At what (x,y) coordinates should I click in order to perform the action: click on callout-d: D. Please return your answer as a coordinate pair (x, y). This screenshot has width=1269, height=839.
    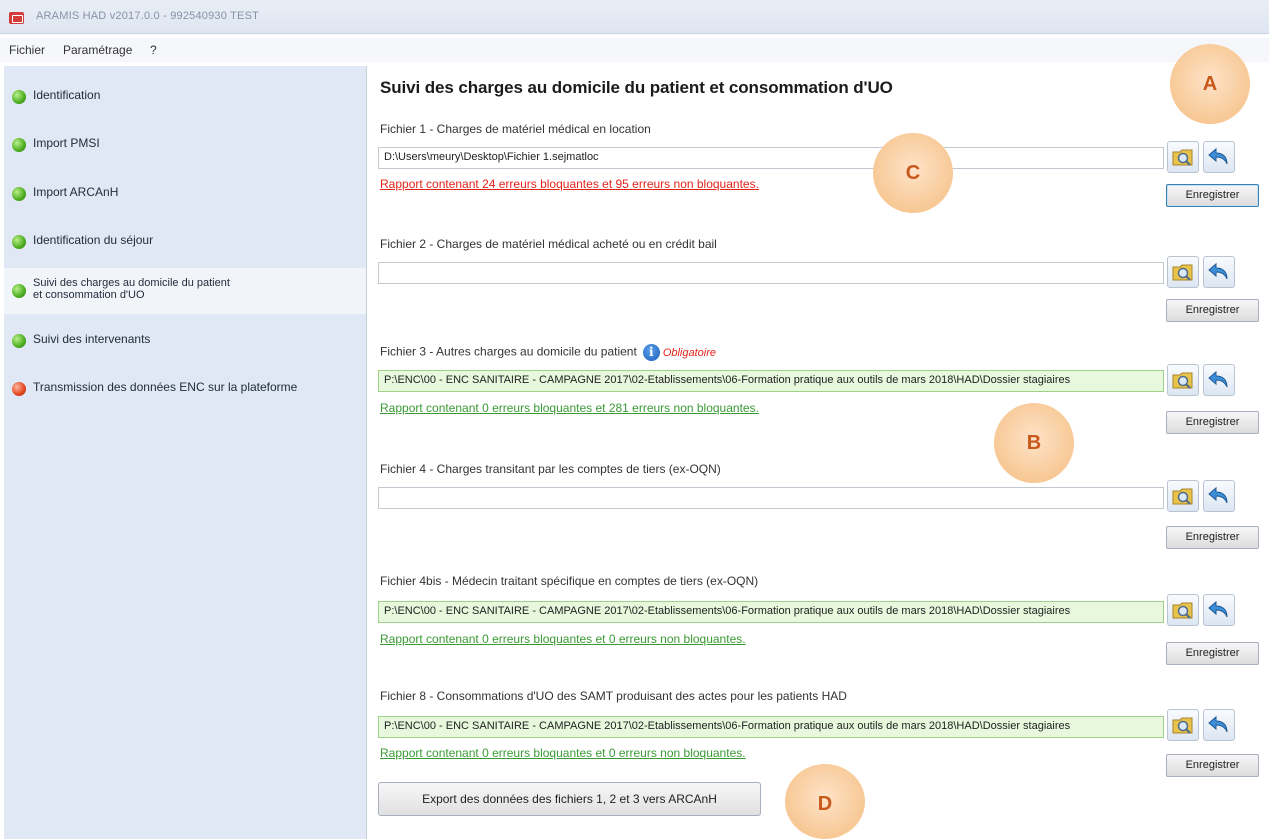
    Looking at the image, I should click on (825, 801).